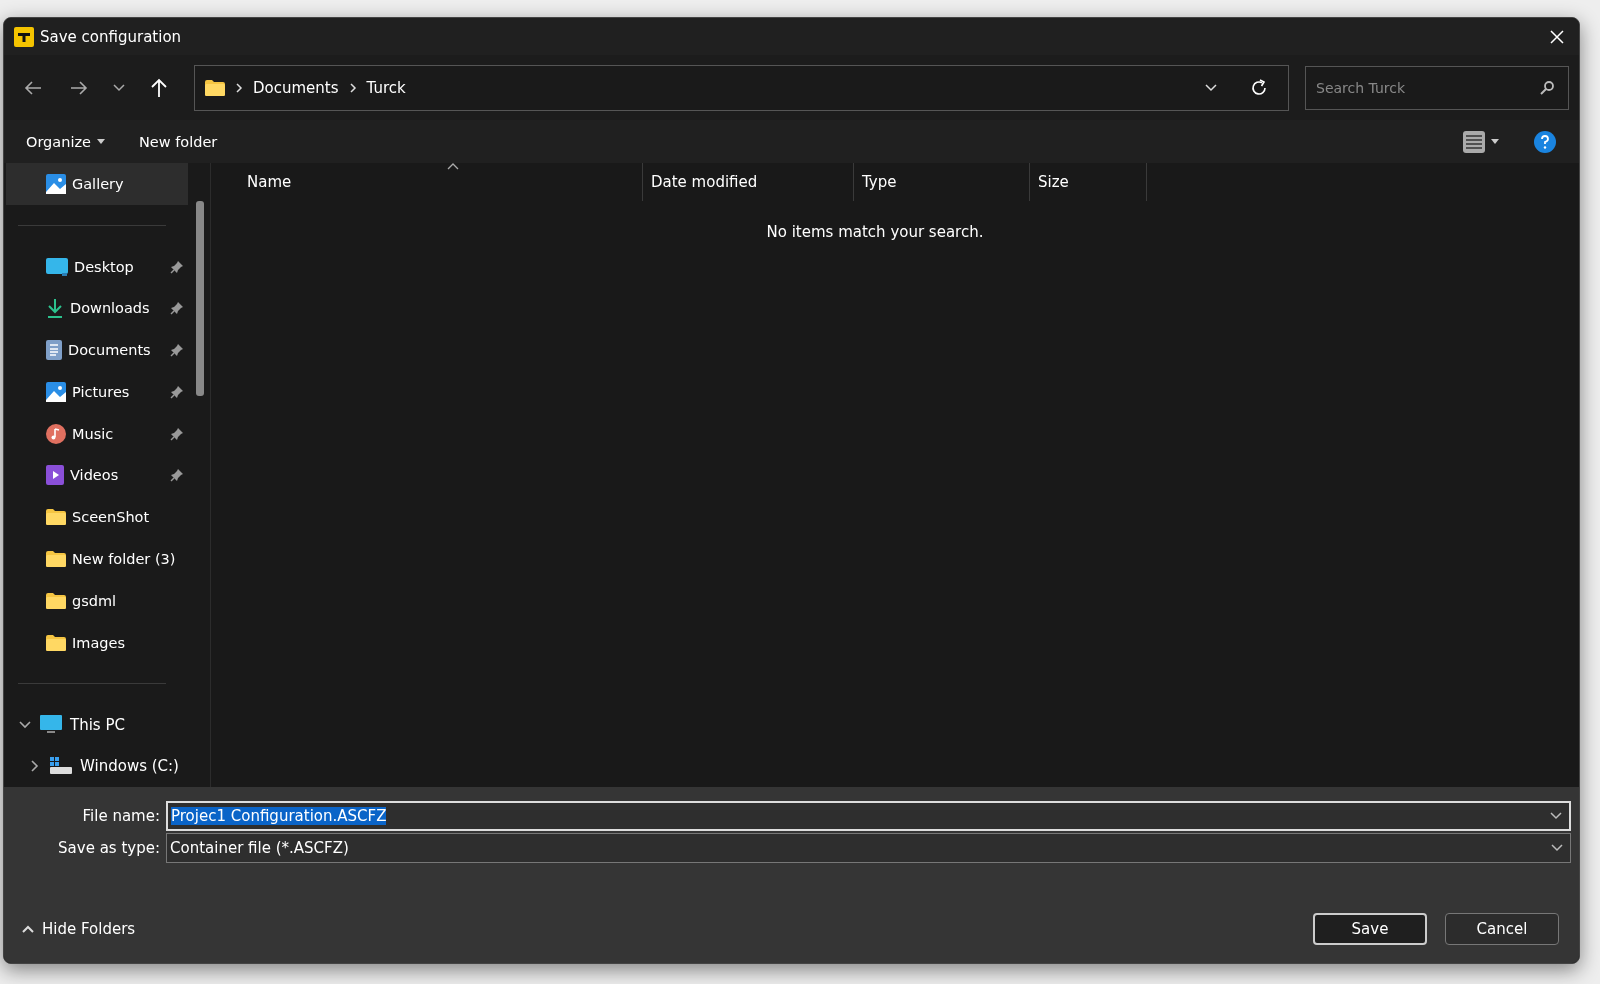 Image resolution: width=1600 pixels, height=984 pixels. Describe the element at coordinates (97, 517) in the screenshot. I see `sidebar-item: SceenShot` at that location.